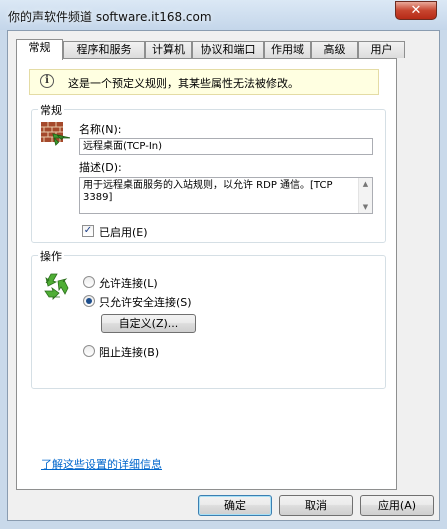 This screenshot has height=529, width=447. Describe the element at coordinates (39, 49) in the screenshot. I see `tab-general: 常规` at that location.